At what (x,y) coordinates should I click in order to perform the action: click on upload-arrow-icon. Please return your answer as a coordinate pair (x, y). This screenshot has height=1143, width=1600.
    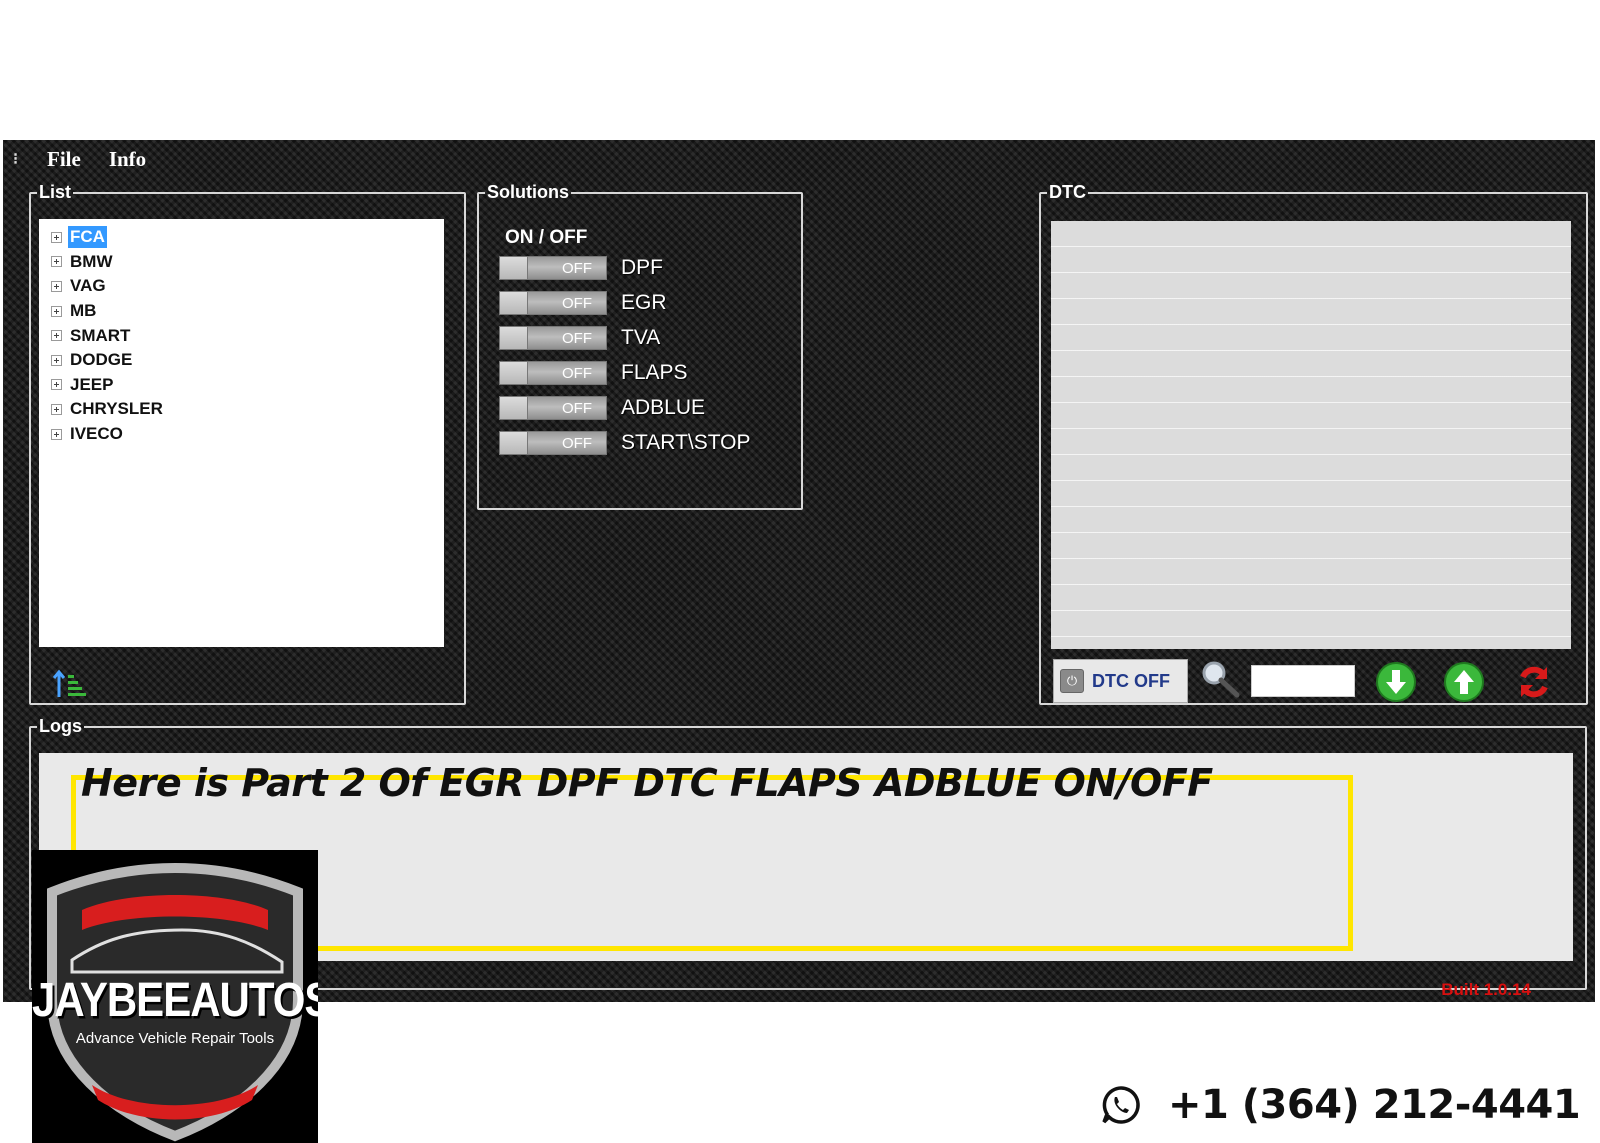
    Looking at the image, I should click on (1464, 682).